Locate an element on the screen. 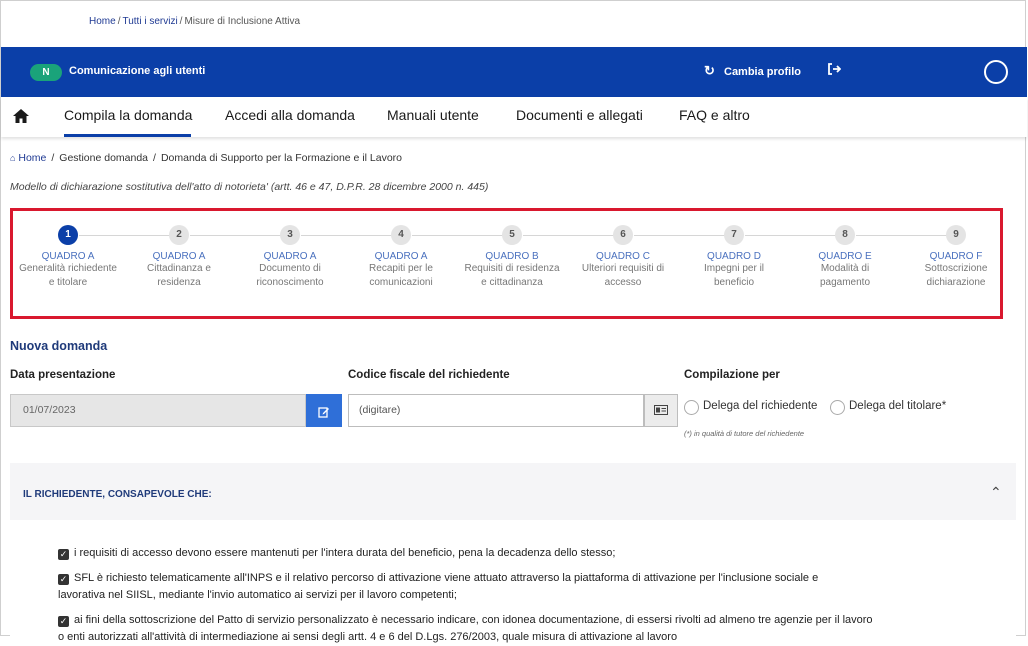  step-title: QUADRO C is located at coordinates (623, 256).